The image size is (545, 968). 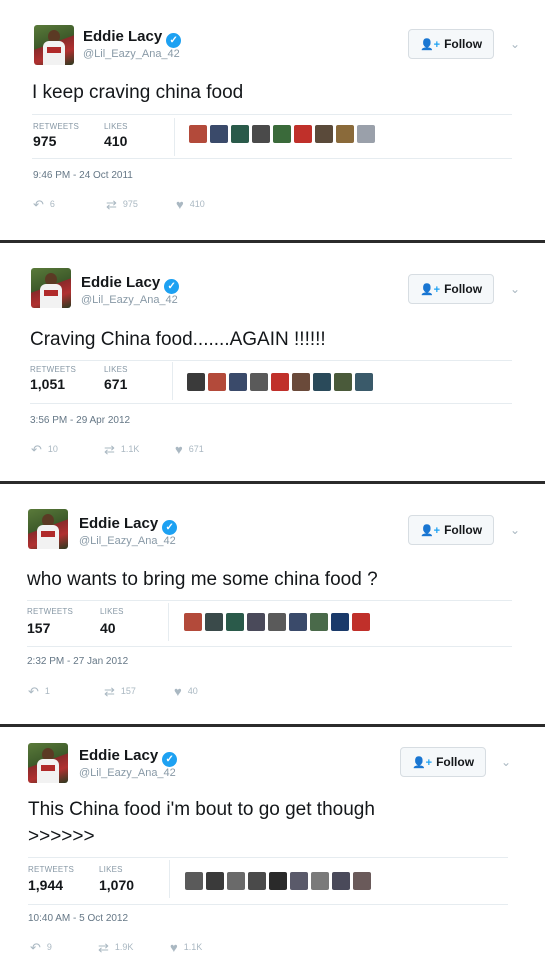 What do you see at coordinates (115, 948) in the screenshot?
I see `retweet-button: ⇄ 1.9K` at bounding box center [115, 948].